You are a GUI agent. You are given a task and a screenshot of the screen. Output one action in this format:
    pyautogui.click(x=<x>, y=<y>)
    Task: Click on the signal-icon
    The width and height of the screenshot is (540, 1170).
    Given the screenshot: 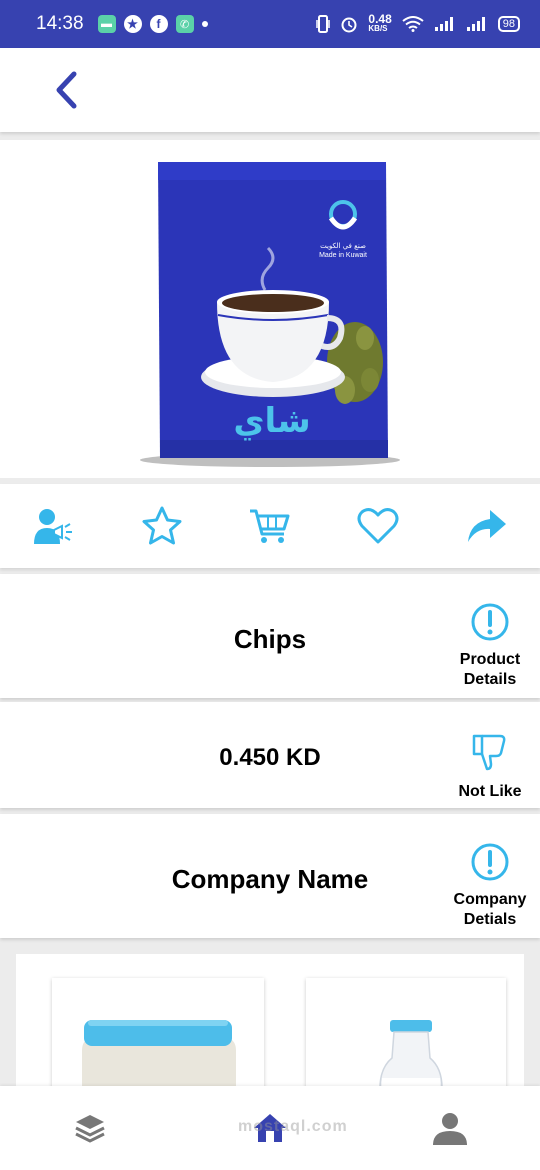 What is the action you would take?
    pyautogui.click(x=443, y=24)
    